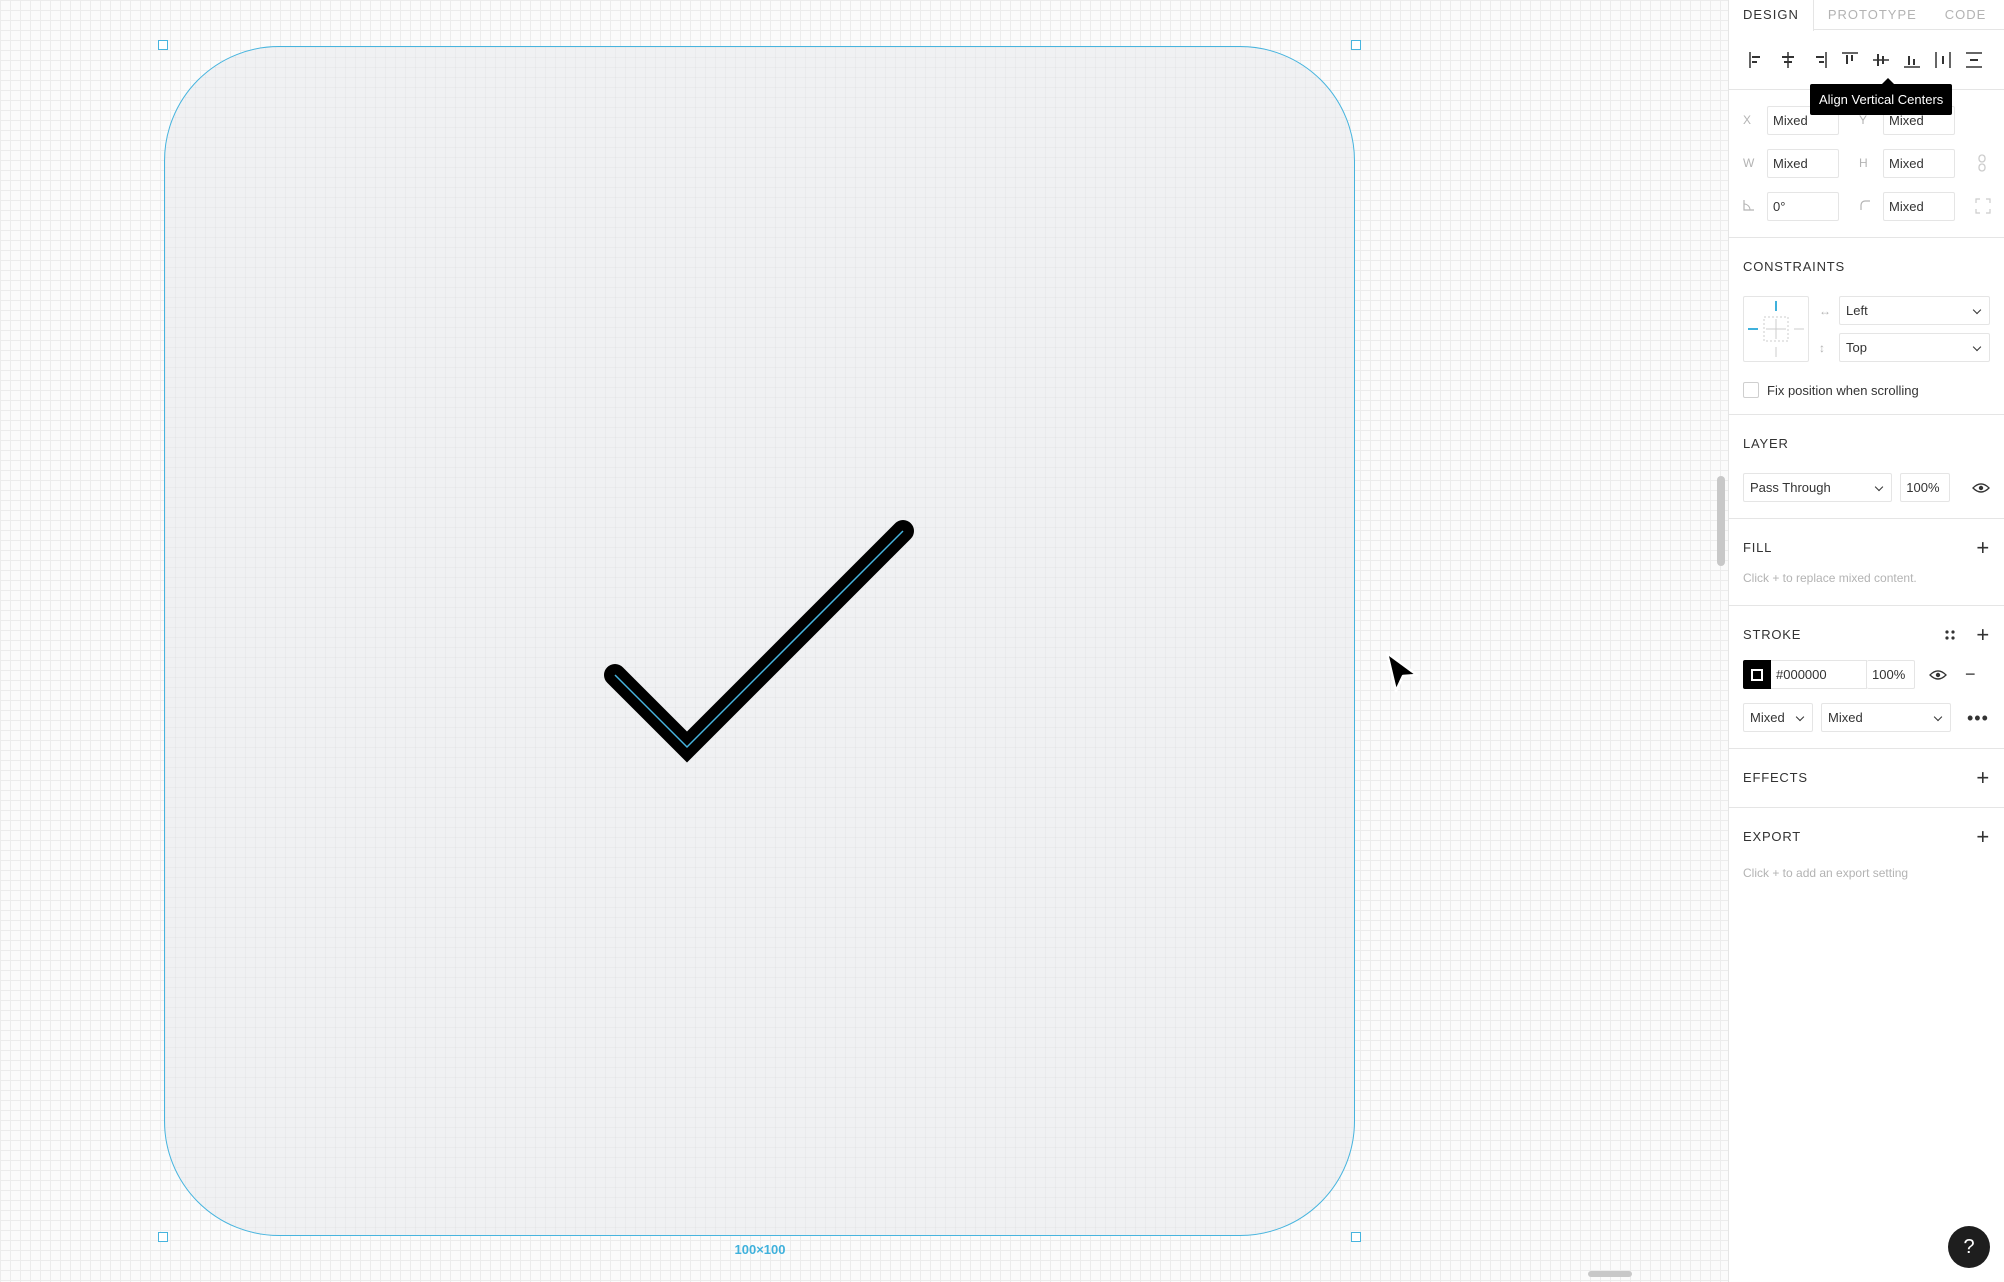 This screenshot has height=1282, width=2004. Describe the element at coordinates (1919, 163) in the screenshot. I see `height-field: Mixed` at that location.